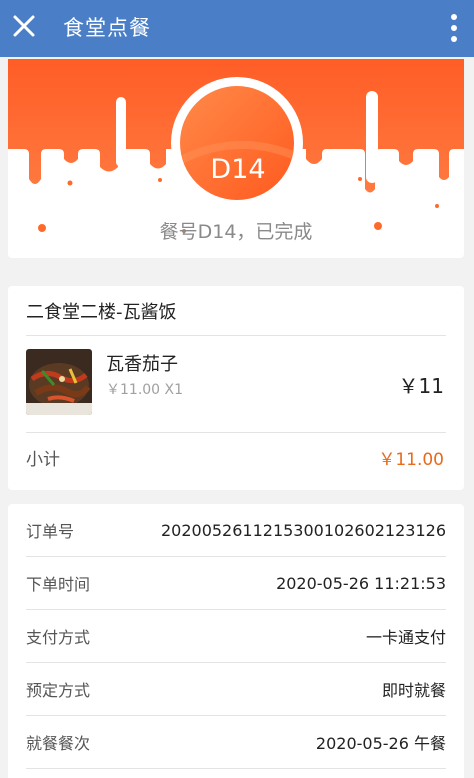  I want to click on detail-row-payment-method: 支付方式 一卡通支付, so click(236, 636).